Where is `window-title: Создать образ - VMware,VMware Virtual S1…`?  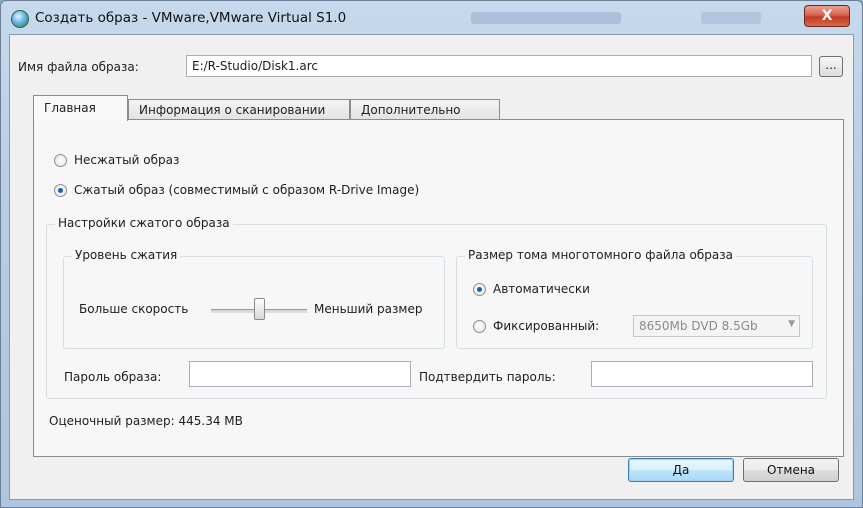
window-title: Создать образ - VMware,VMware Virtual S1… is located at coordinates (191, 18).